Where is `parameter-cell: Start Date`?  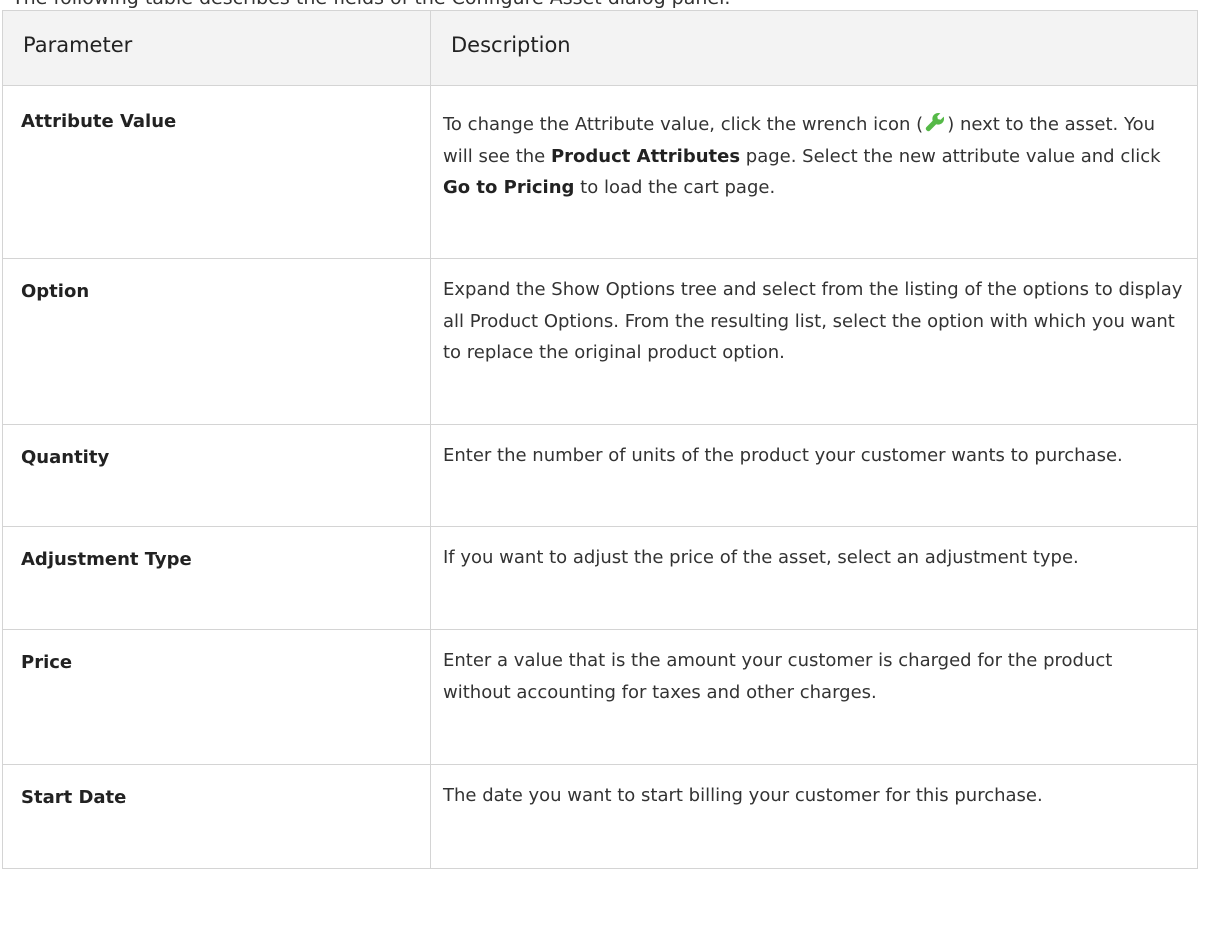
parameter-cell: Start Date is located at coordinates (216, 816).